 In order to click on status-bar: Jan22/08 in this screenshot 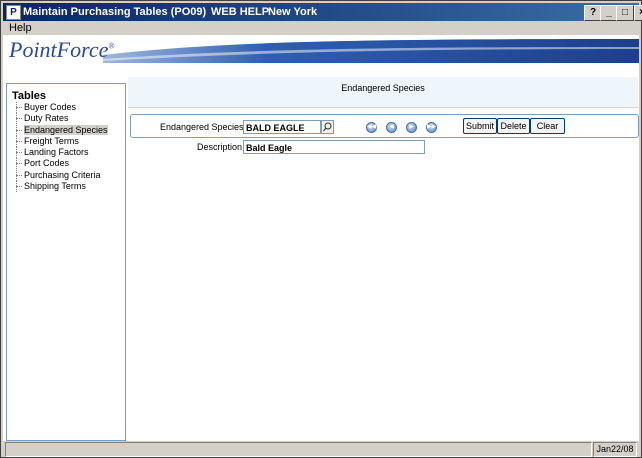, I will do `click(321, 449)`.